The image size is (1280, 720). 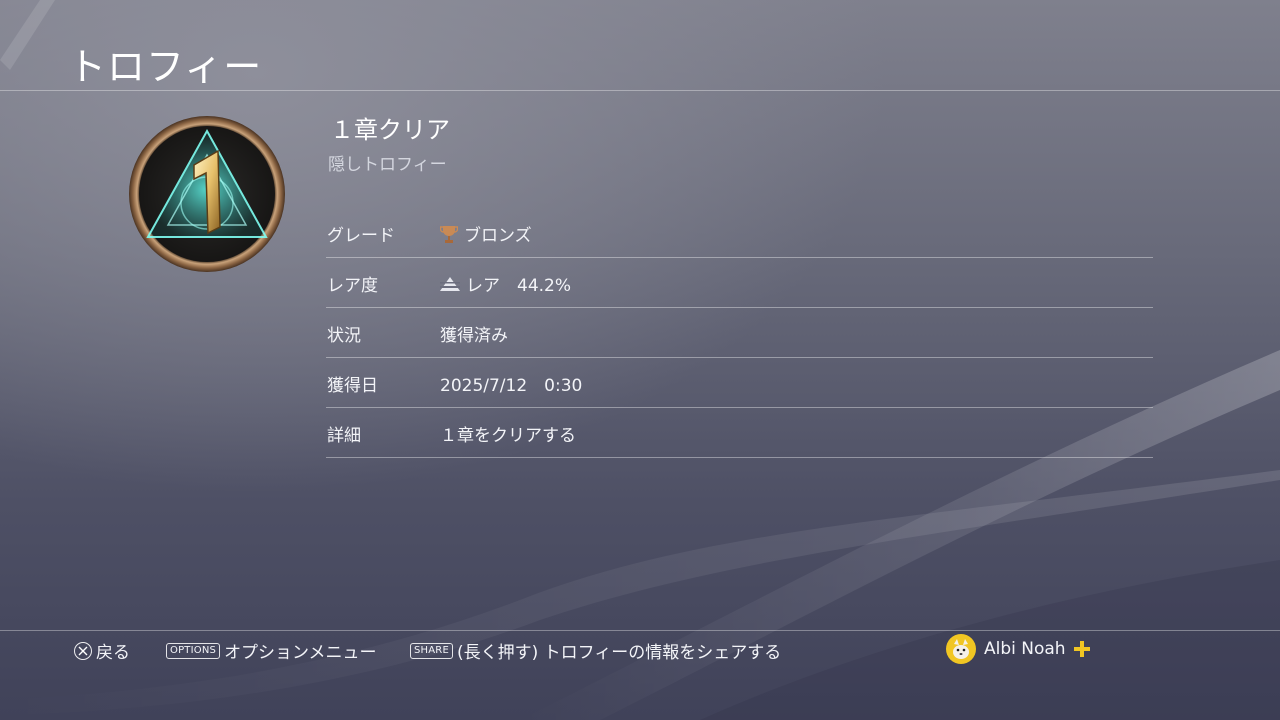 What do you see at coordinates (961, 649) in the screenshot?
I see `avatar` at bounding box center [961, 649].